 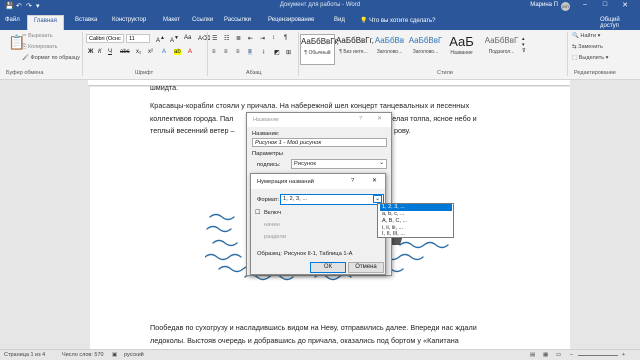 I want to click on format-select: 1, 2, 3, ... ⌄, so click(x=332, y=199).